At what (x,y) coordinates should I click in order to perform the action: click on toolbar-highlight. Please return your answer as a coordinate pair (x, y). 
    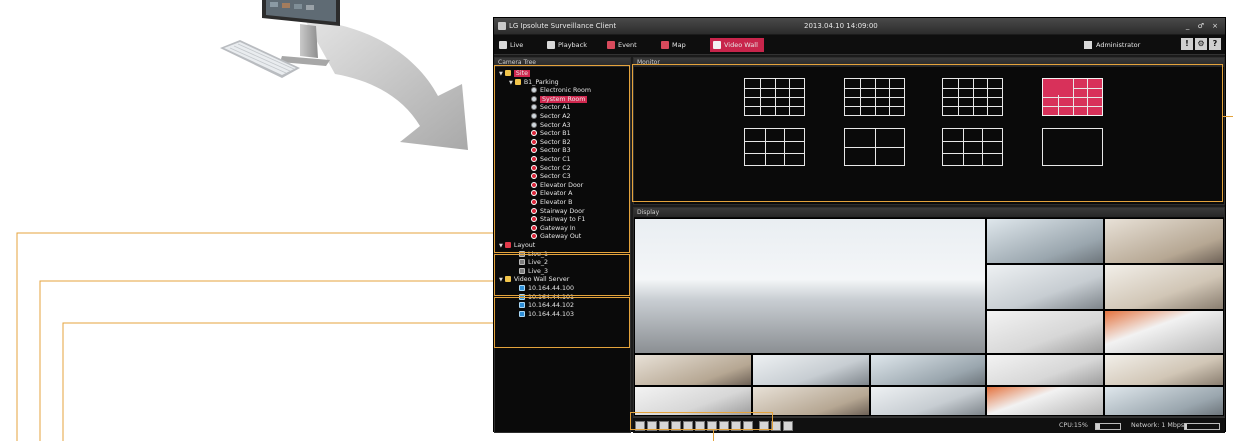
    Looking at the image, I should click on (701, 421).